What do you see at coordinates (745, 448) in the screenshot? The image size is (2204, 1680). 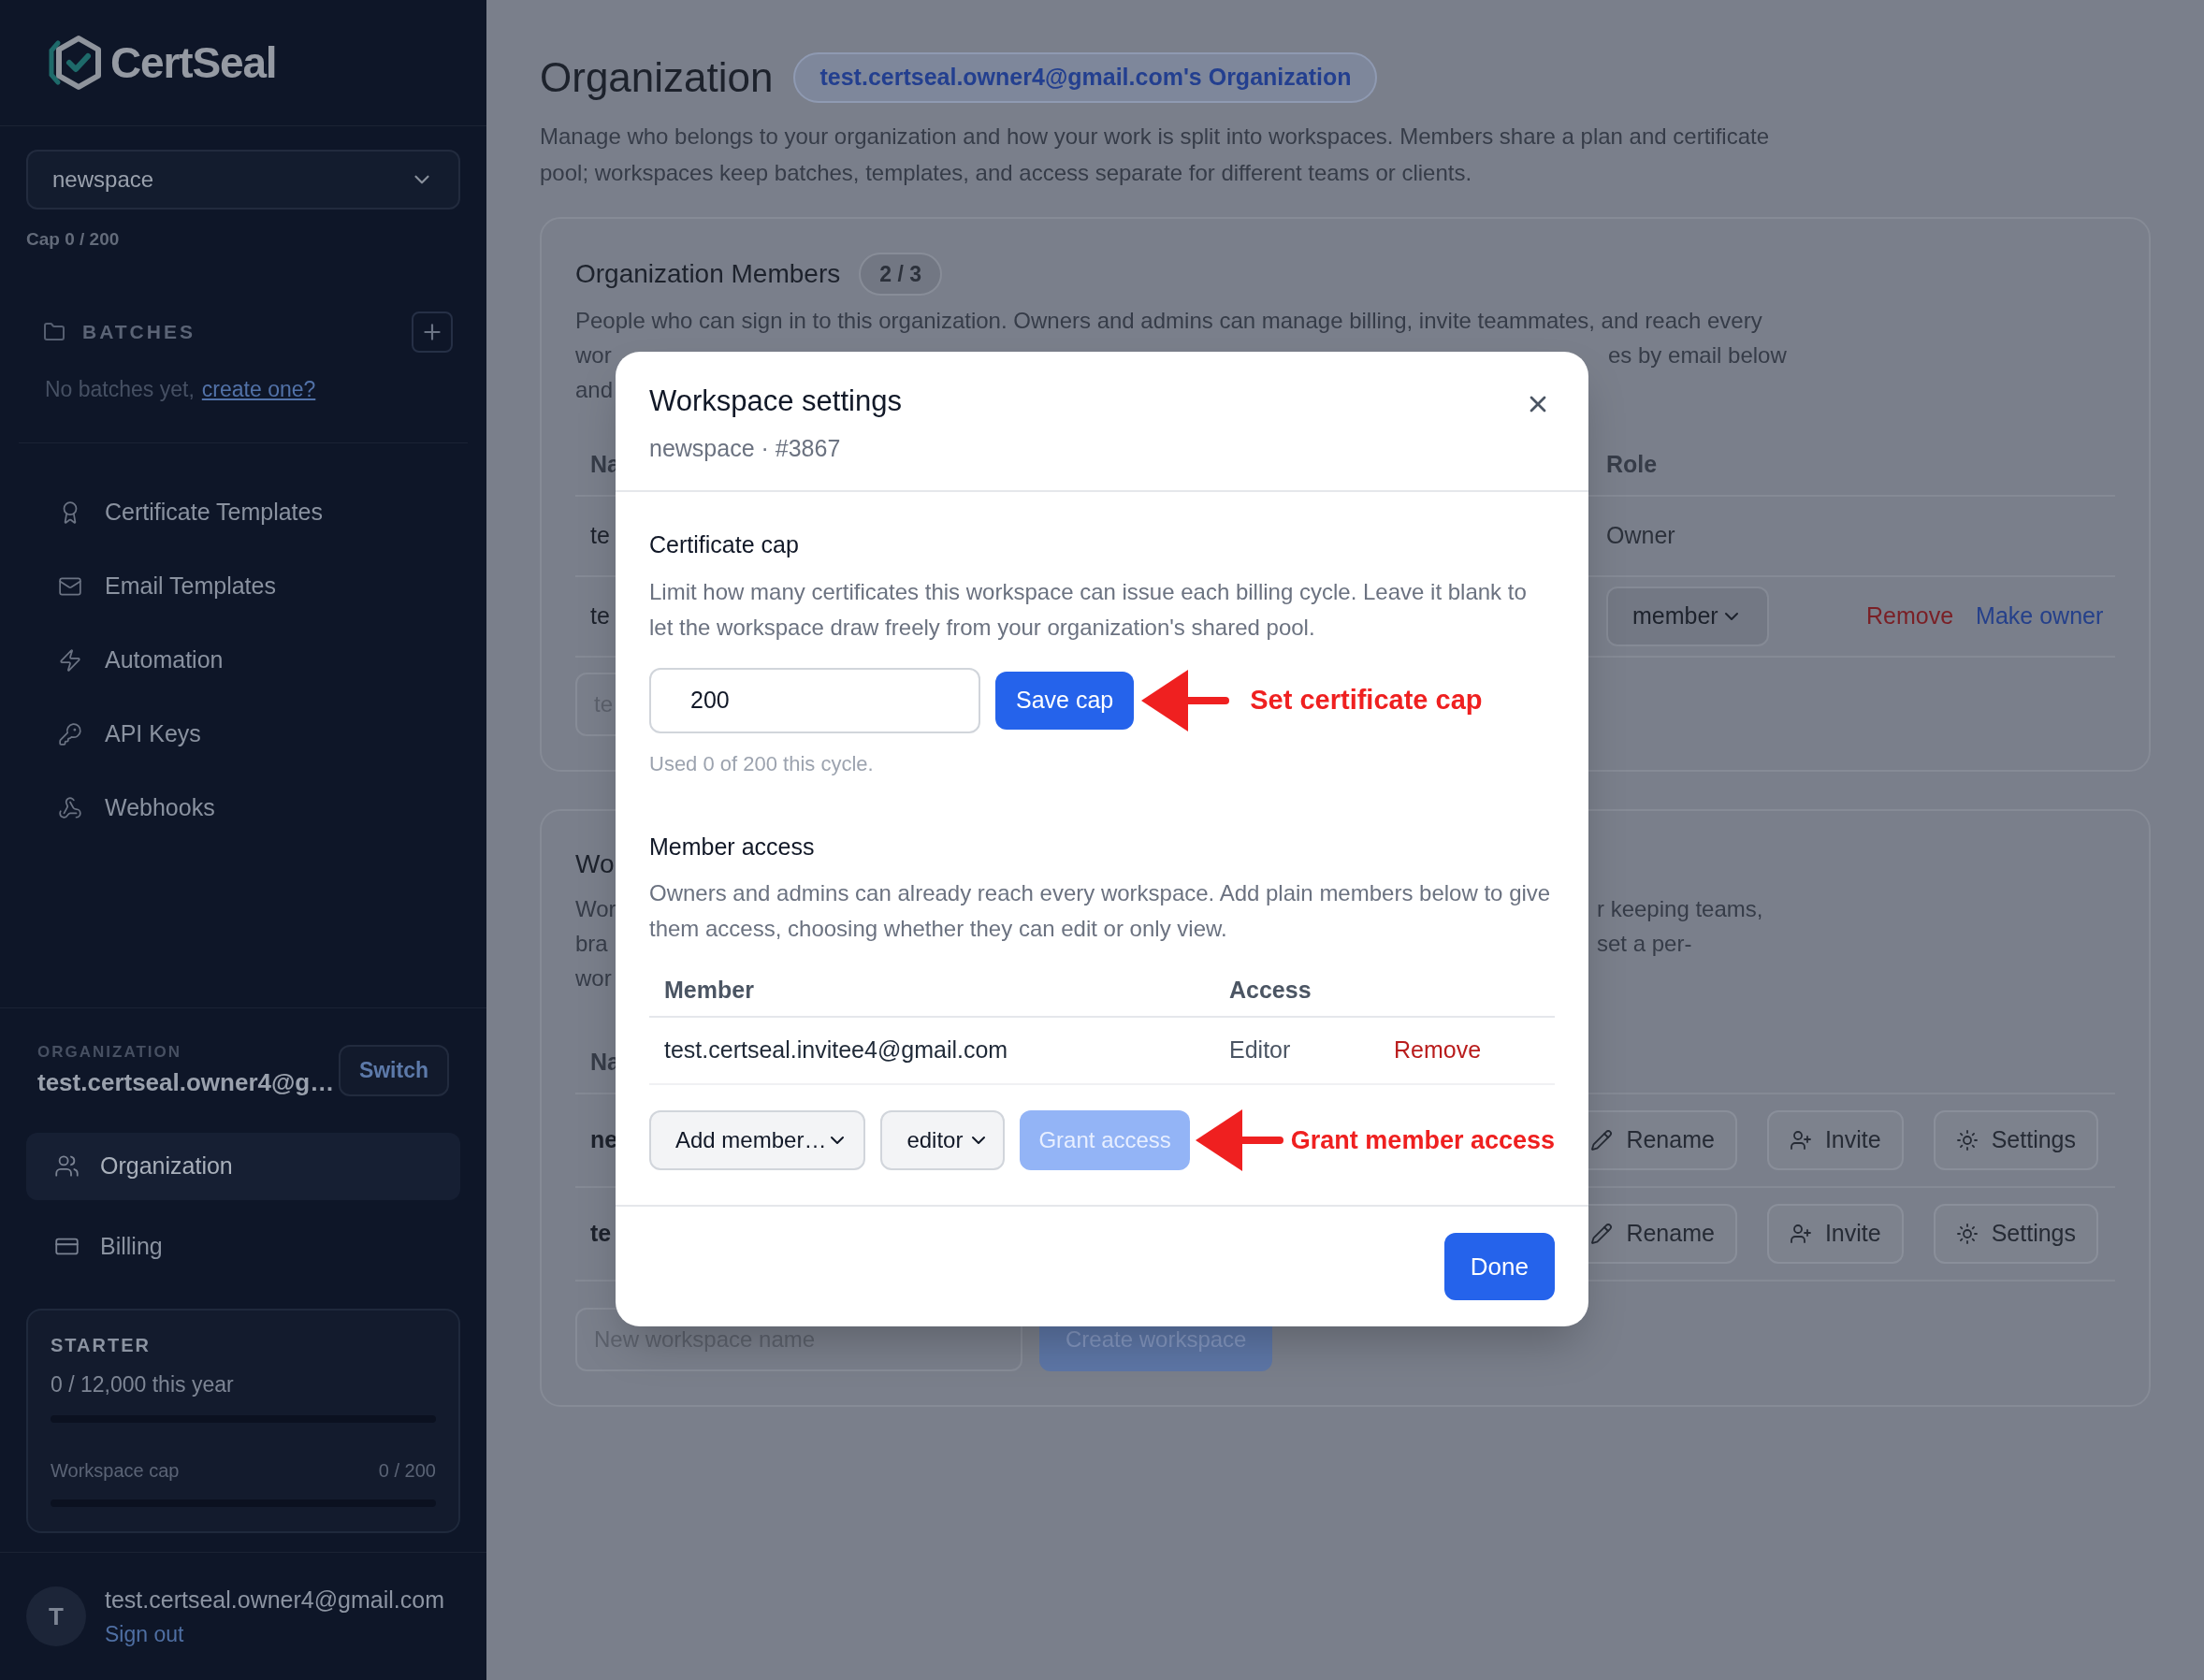 I see `dialog-subtitle: newspace · #3867` at bounding box center [745, 448].